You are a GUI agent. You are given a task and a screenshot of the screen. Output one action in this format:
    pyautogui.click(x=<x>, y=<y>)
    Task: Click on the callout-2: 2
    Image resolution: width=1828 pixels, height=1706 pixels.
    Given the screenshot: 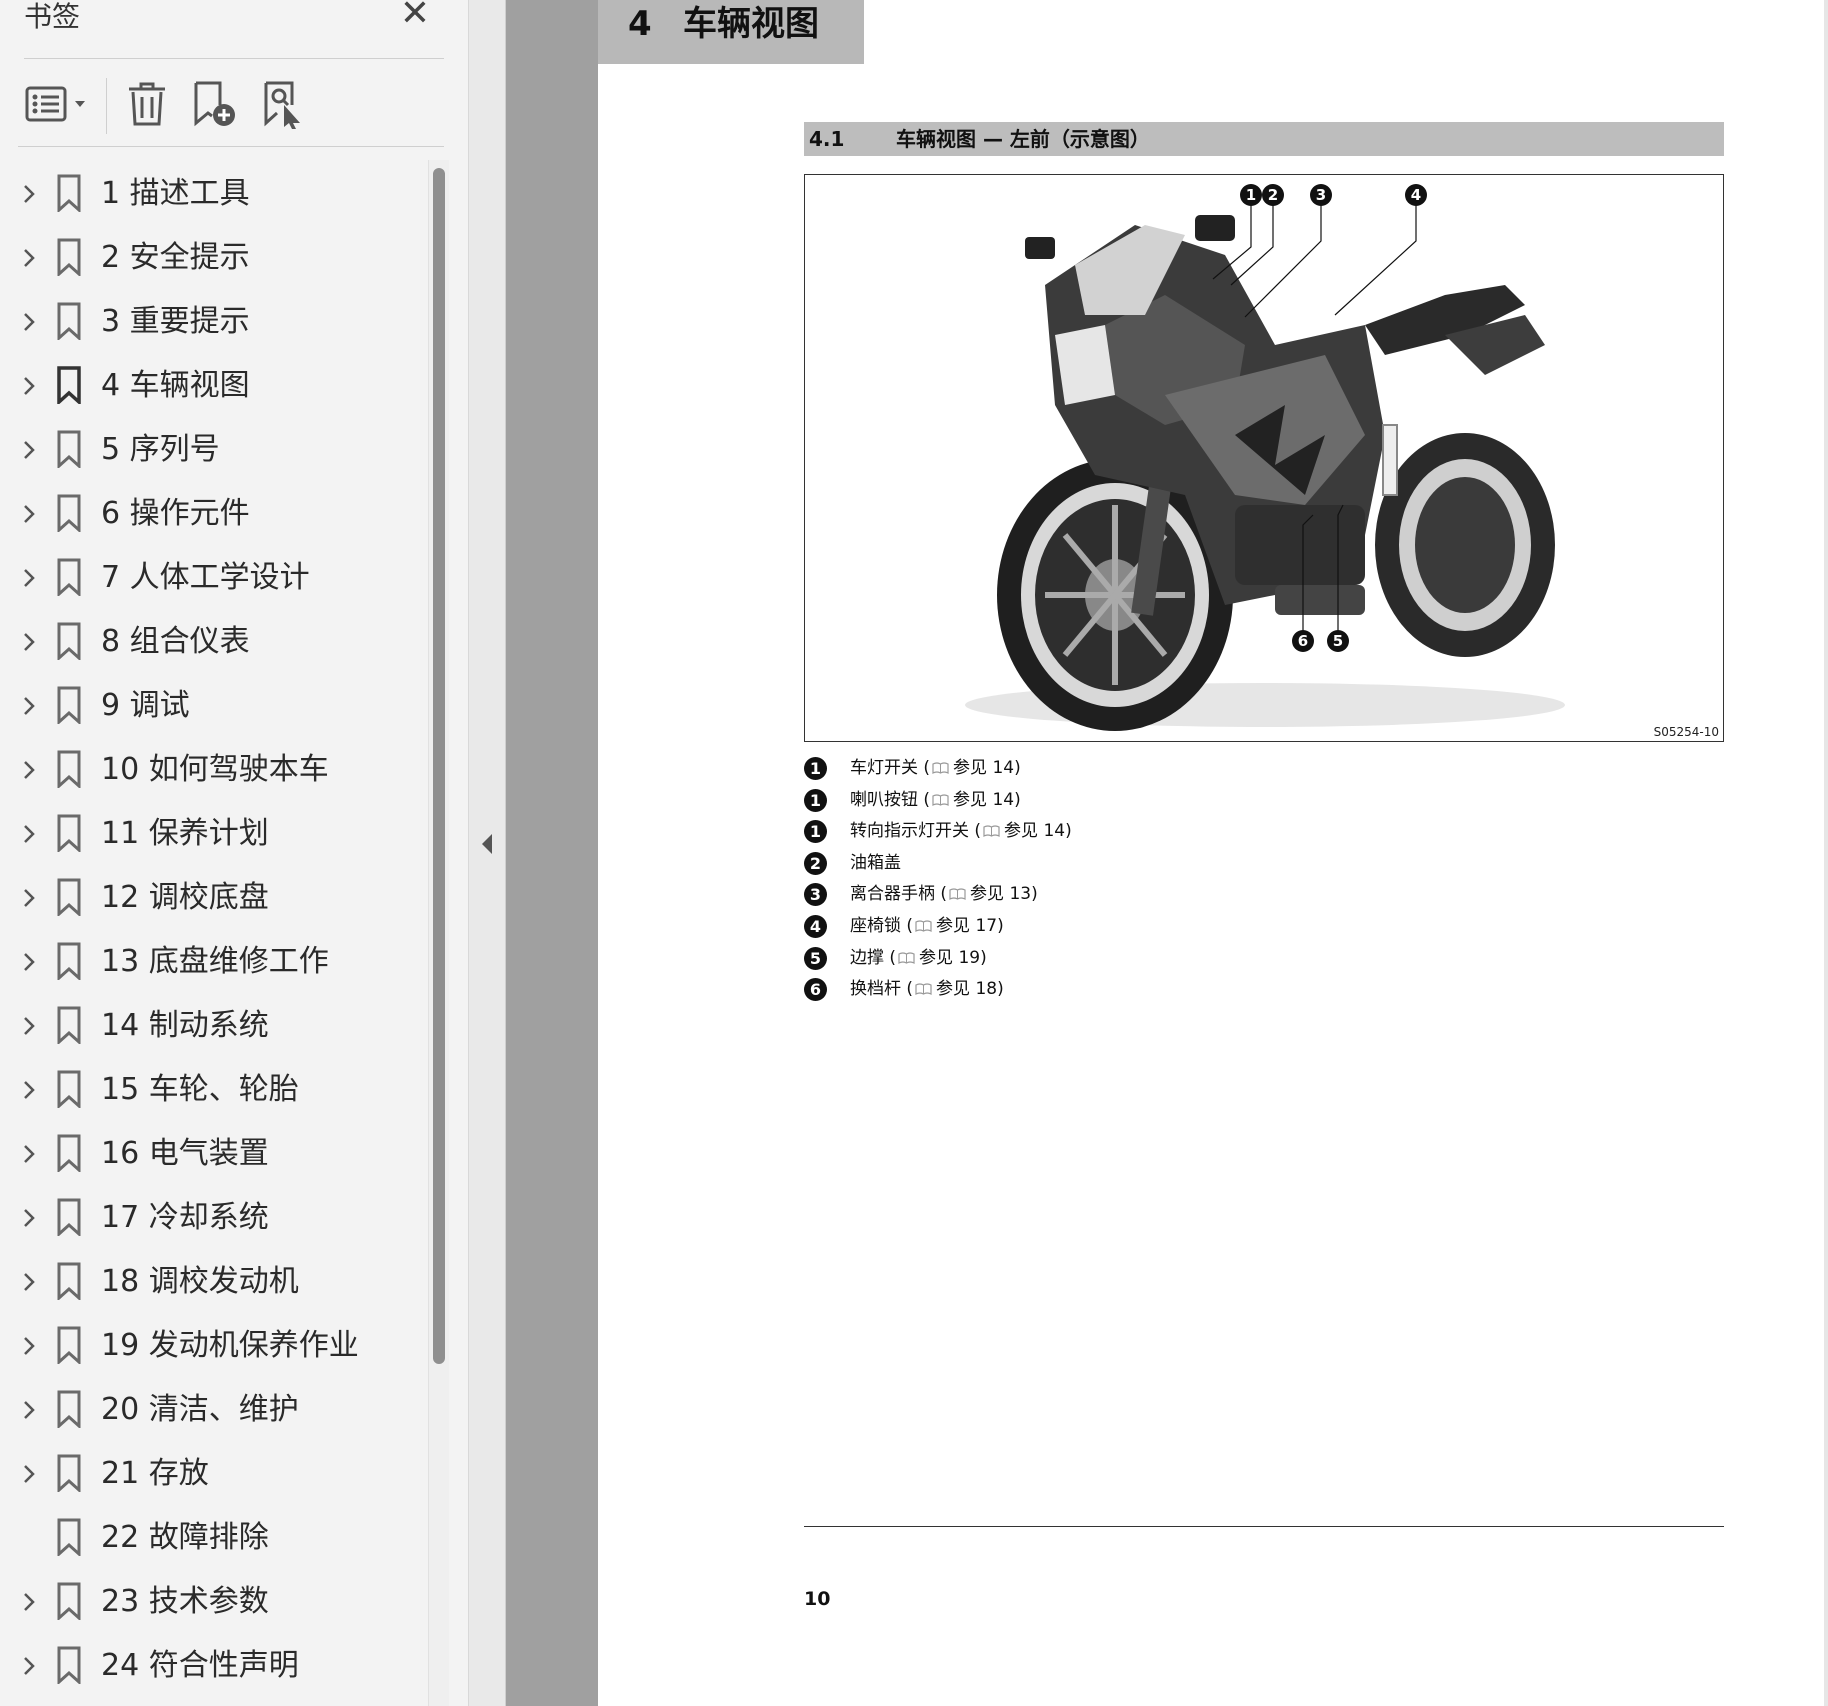 What is the action you would take?
    pyautogui.click(x=1273, y=195)
    